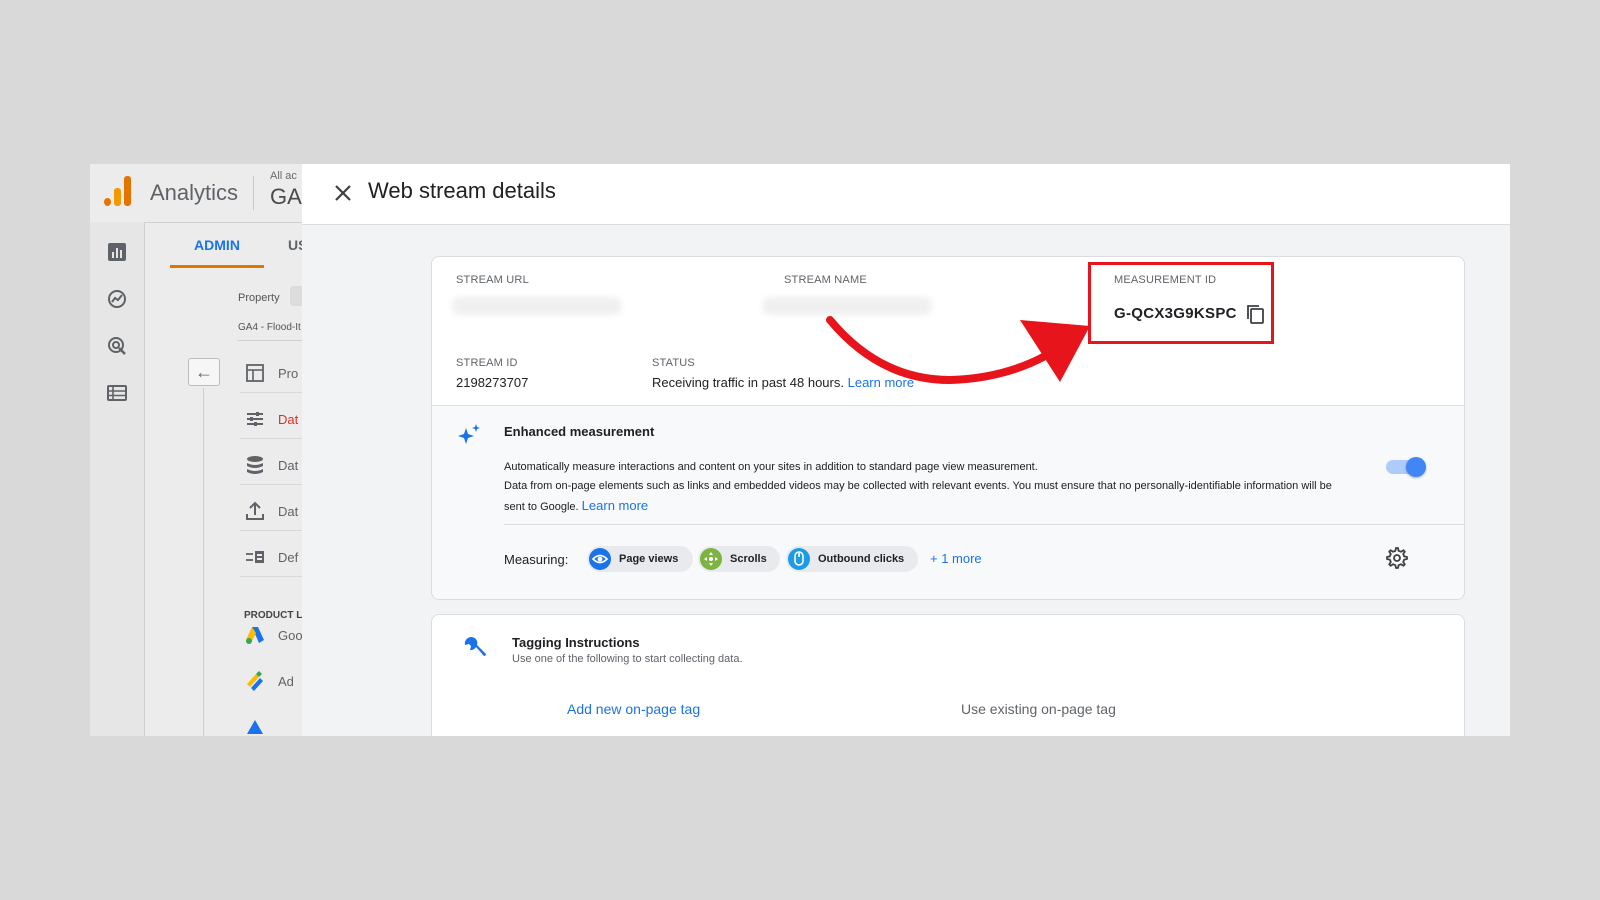 This screenshot has height=900, width=1600. Describe the element at coordinates (286, 197) in the screenshot. I see `account-picker: GA` at that location.